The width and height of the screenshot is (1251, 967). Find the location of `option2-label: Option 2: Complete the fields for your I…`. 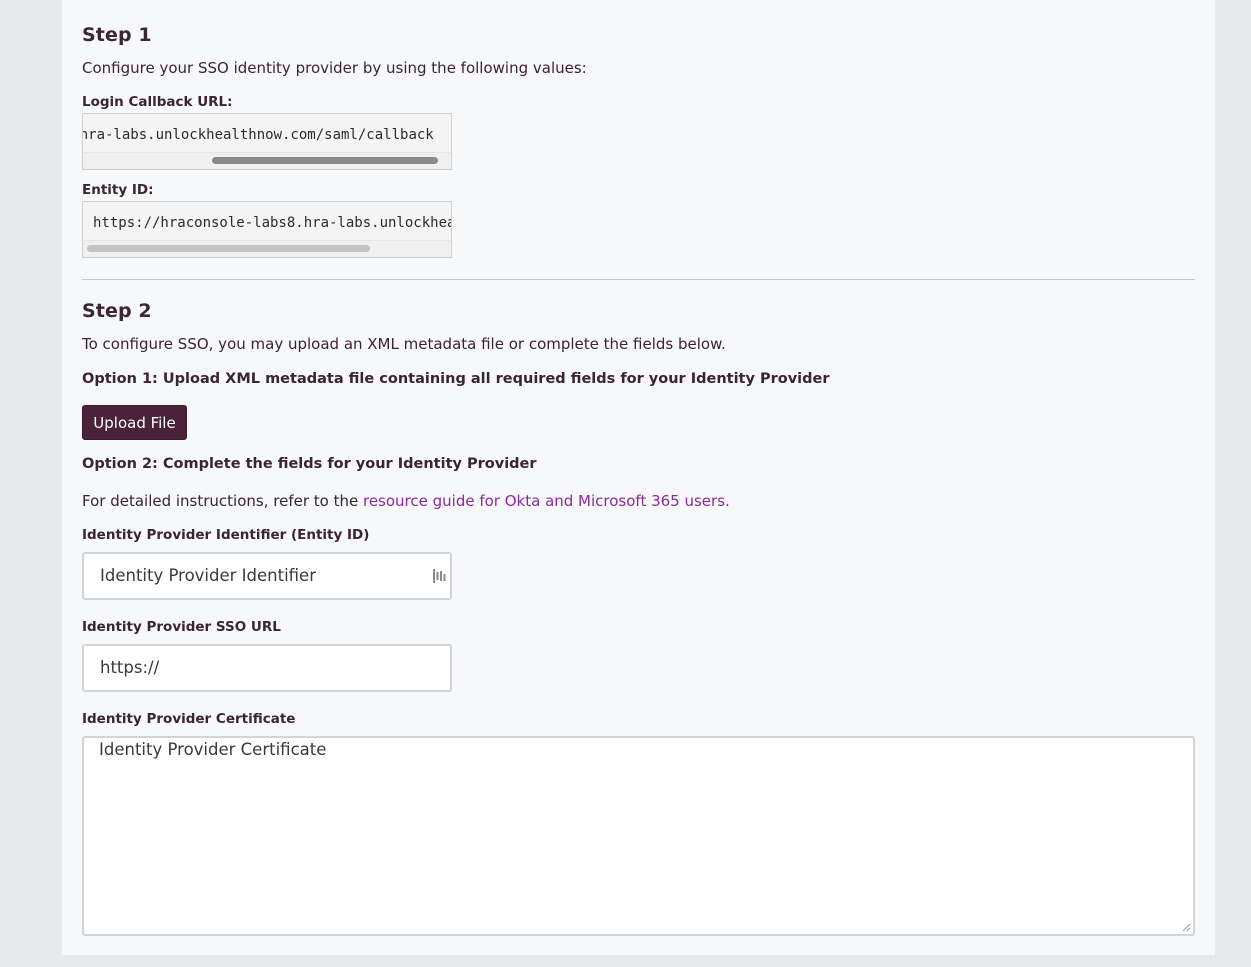

option2-label: Option 2: Complete the fields for your I… is located at coordinates (309, 464).